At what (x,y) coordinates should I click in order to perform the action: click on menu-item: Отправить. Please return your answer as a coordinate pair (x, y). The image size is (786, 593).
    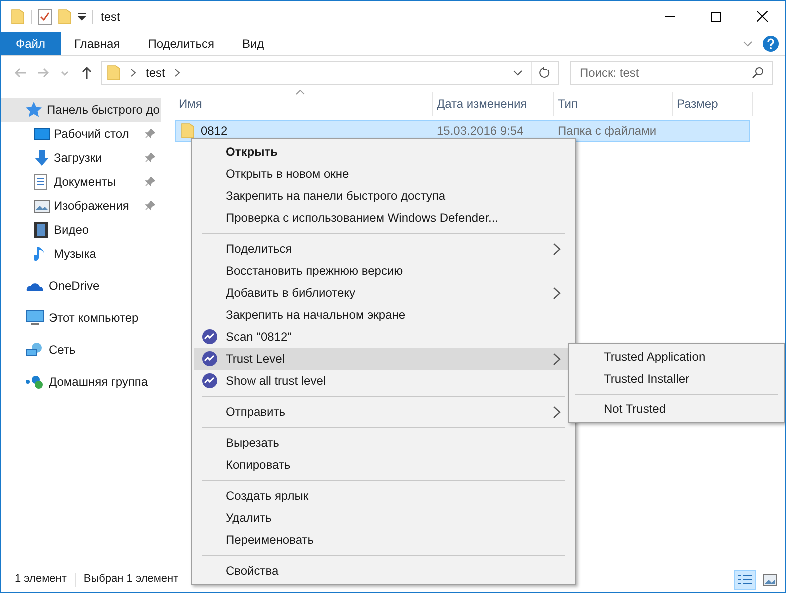
    Looking at the image, I should click on (383, 412).